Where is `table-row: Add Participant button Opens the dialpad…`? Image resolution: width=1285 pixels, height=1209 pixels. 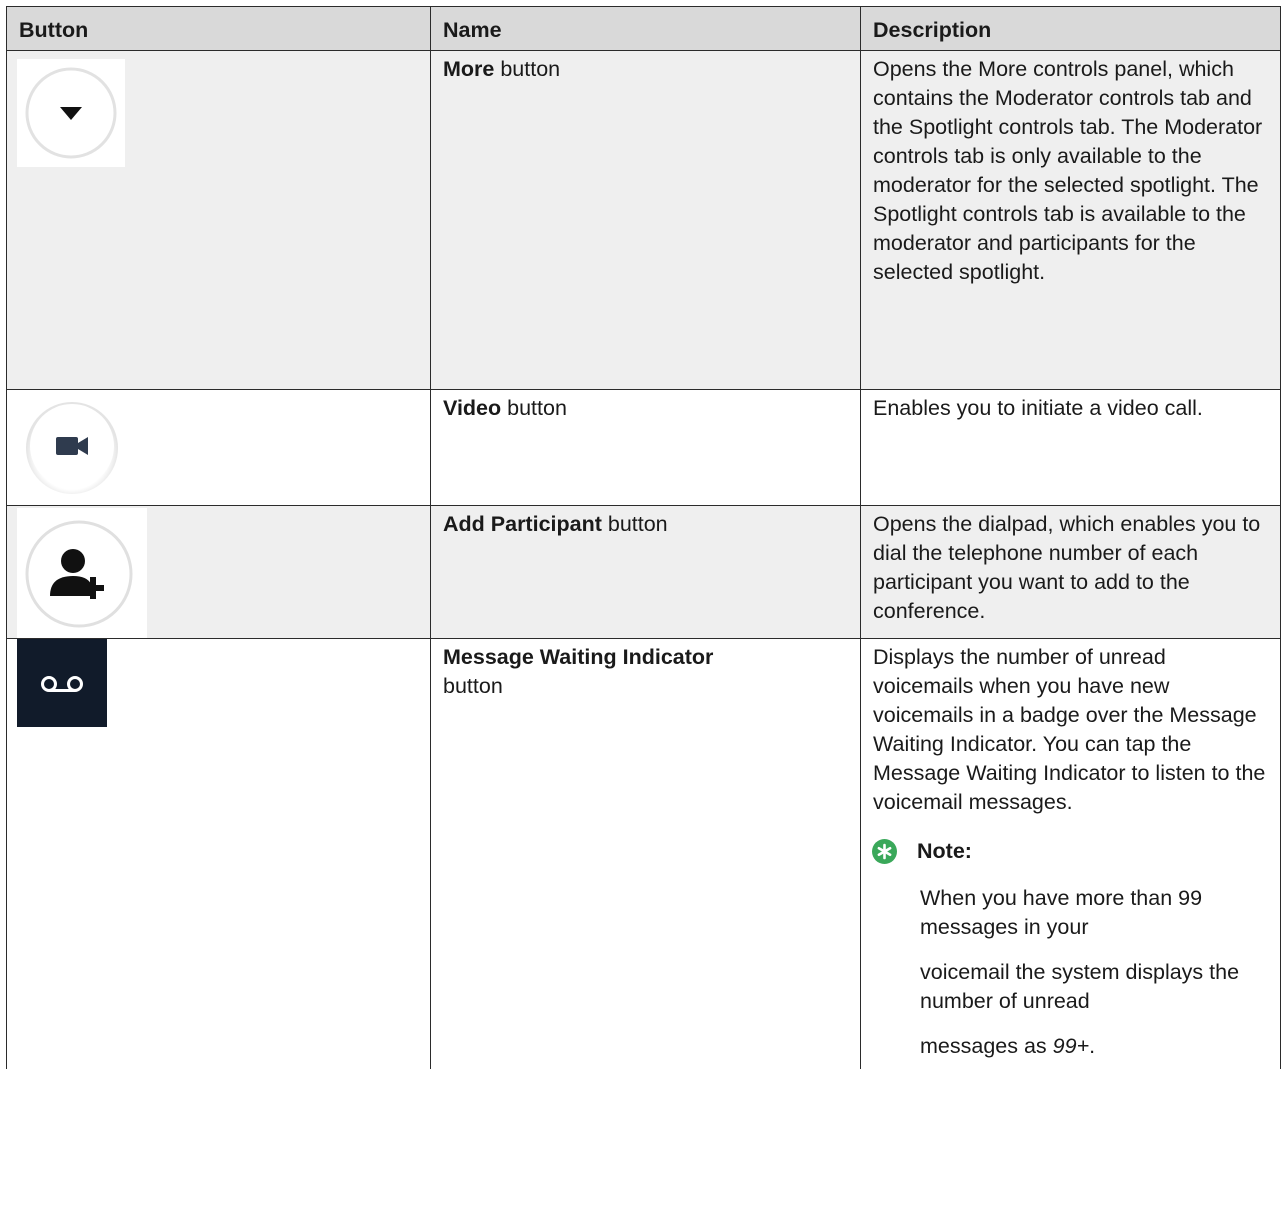 table-row: Add Participant button Opens the dialpad… is located at coordinates (643, 572).